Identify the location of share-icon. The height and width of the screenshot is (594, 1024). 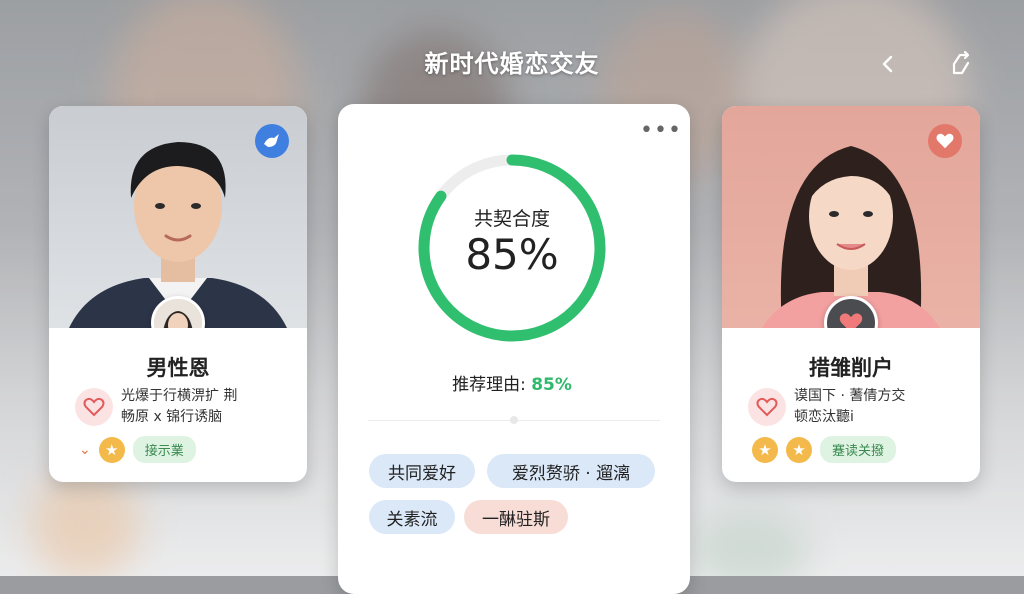
(961, 62).